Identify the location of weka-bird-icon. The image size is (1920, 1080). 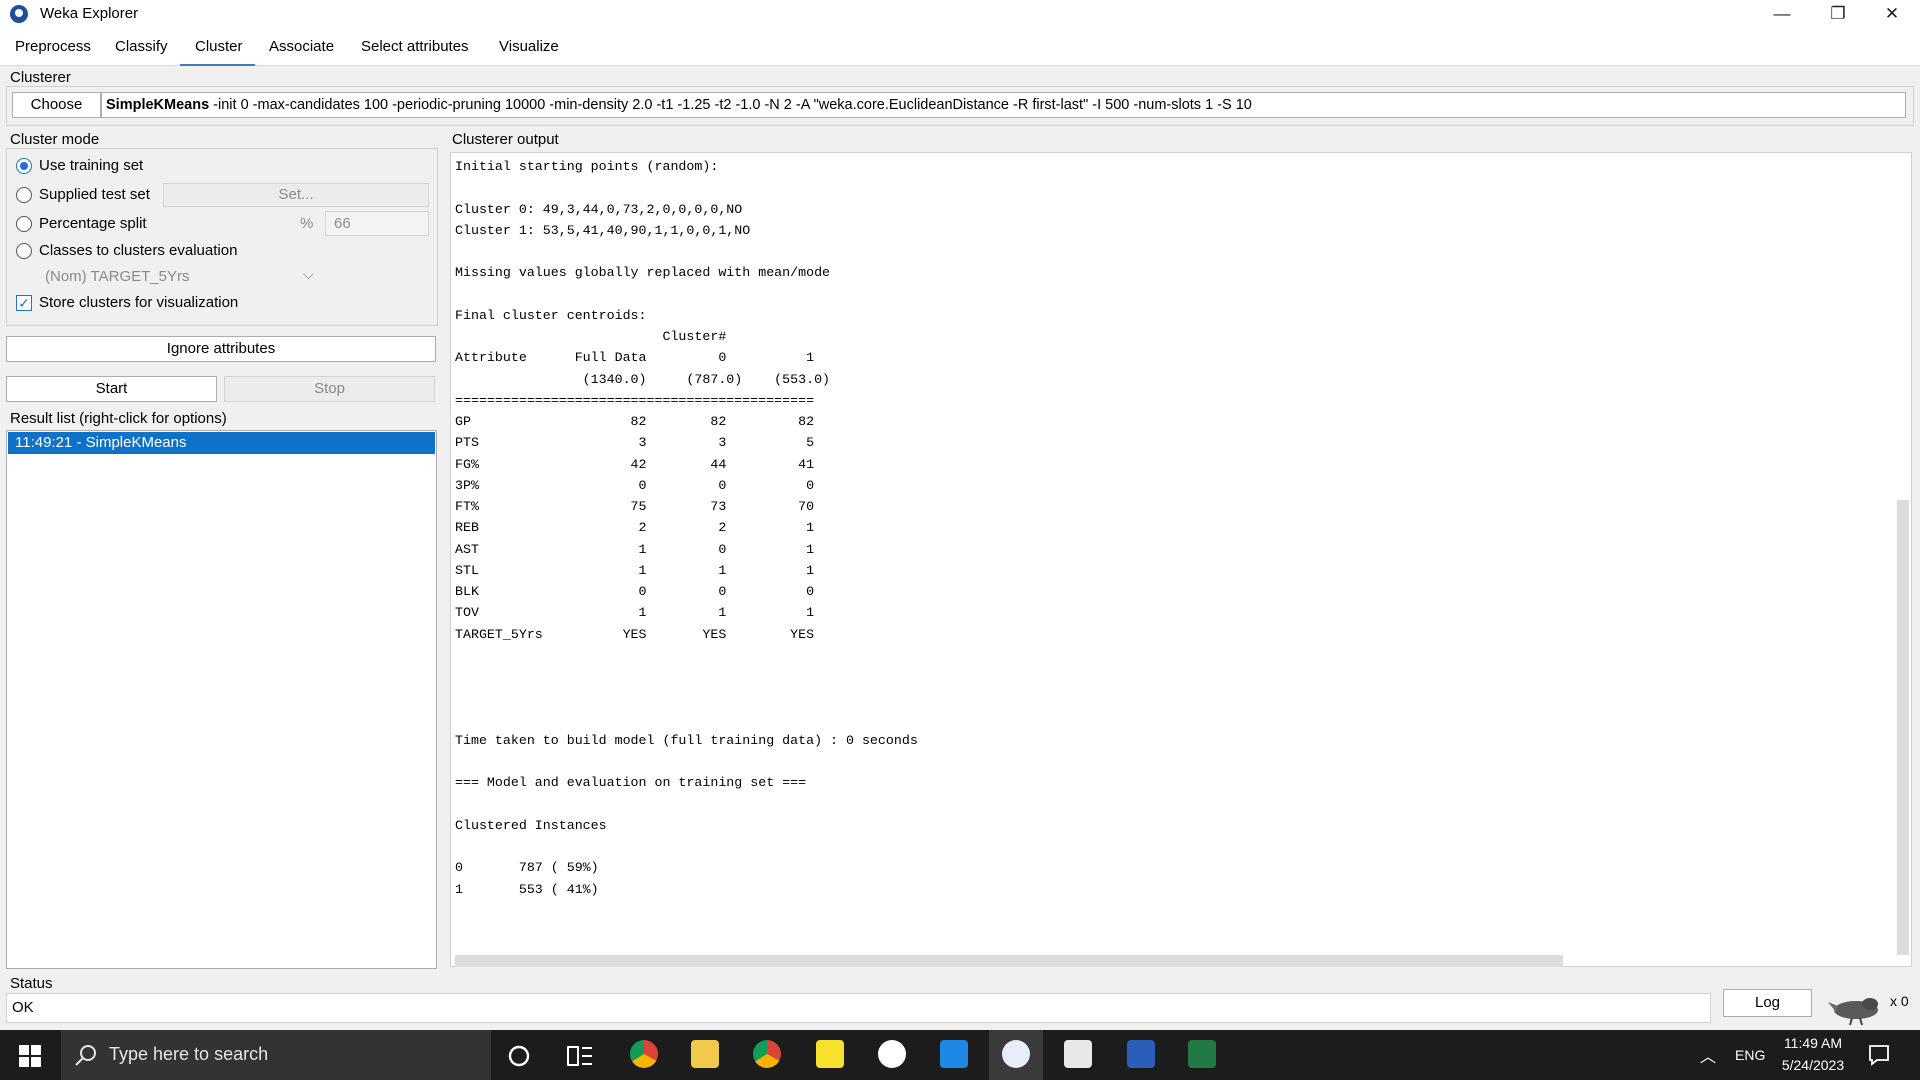
(1853, 1012).